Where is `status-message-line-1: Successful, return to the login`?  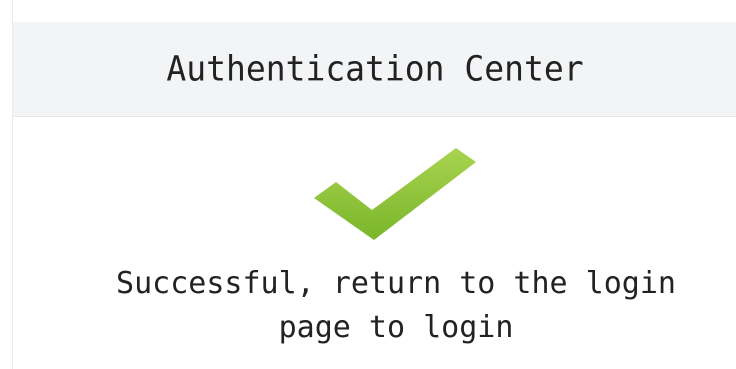
status-message-line-1: Successful, return to the login is located at coordinates (396, 283).